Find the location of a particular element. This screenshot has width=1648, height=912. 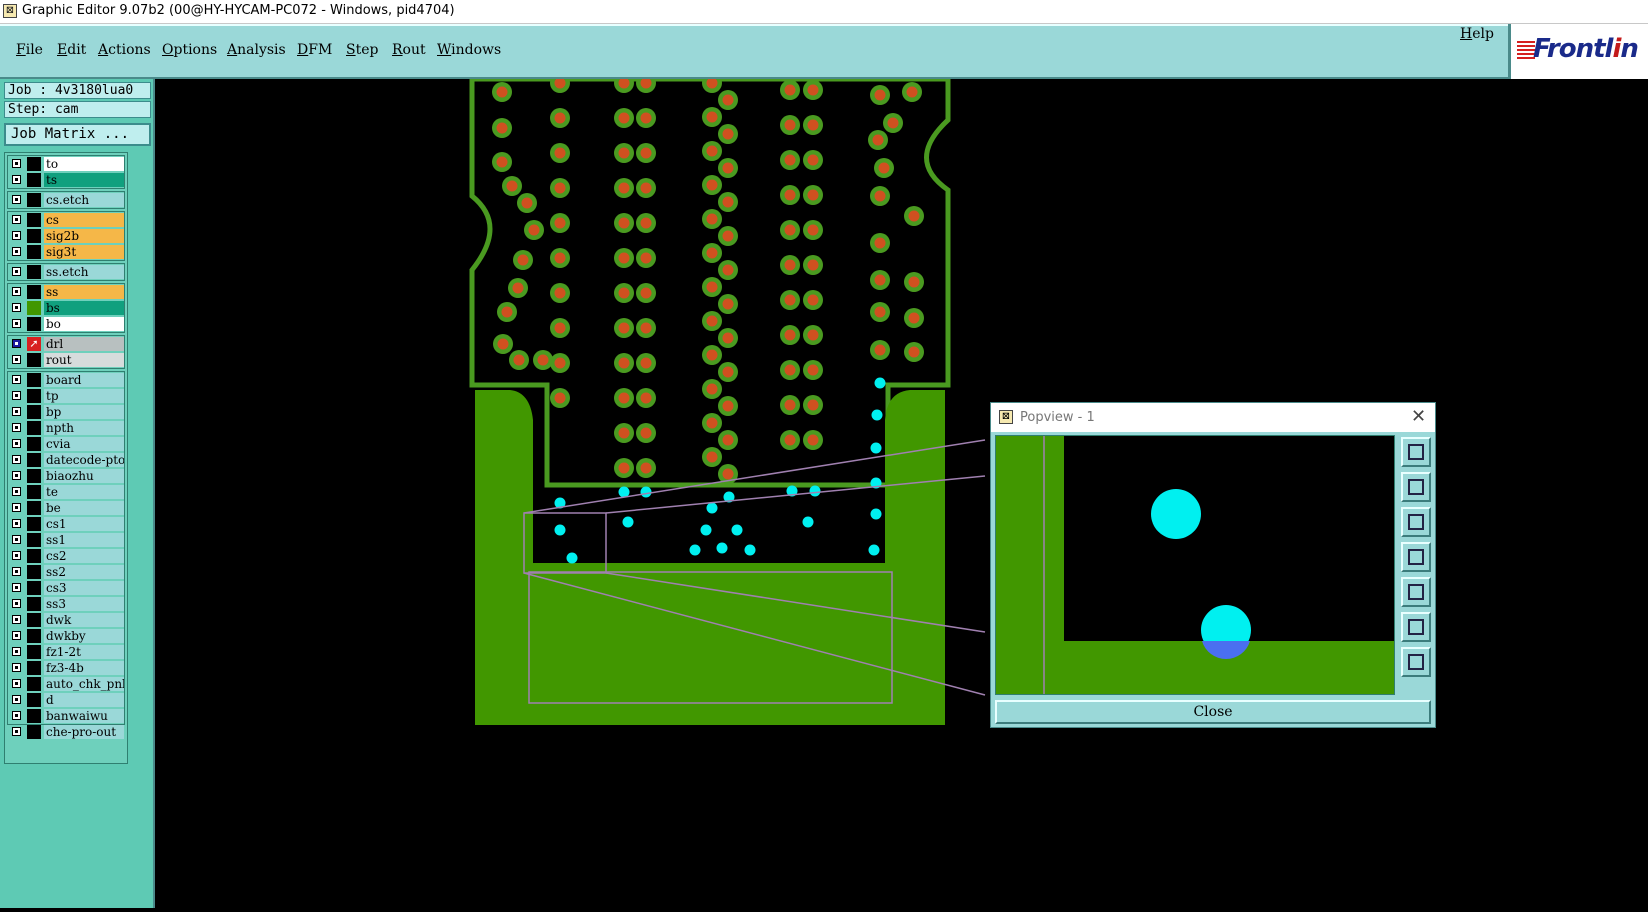

layer-row: cs3 is located at coordinates (66, 588).